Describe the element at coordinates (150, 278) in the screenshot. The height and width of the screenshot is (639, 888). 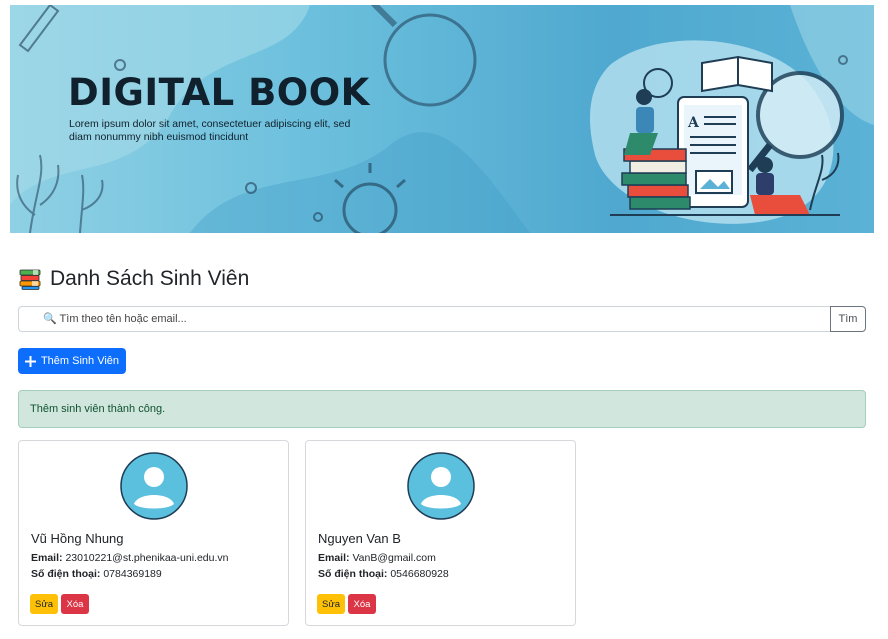
I see `page-title-text: Danh Sách Sinh Viên` at that location.